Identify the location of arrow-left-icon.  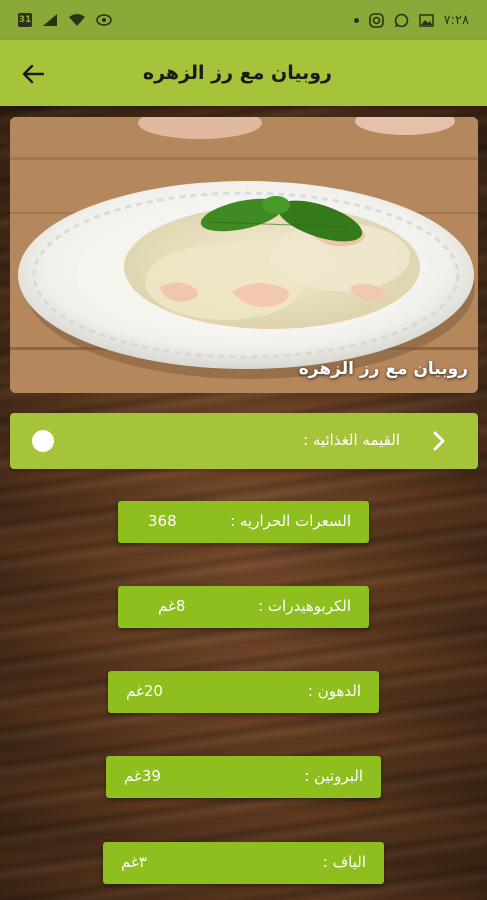
(33, 74).